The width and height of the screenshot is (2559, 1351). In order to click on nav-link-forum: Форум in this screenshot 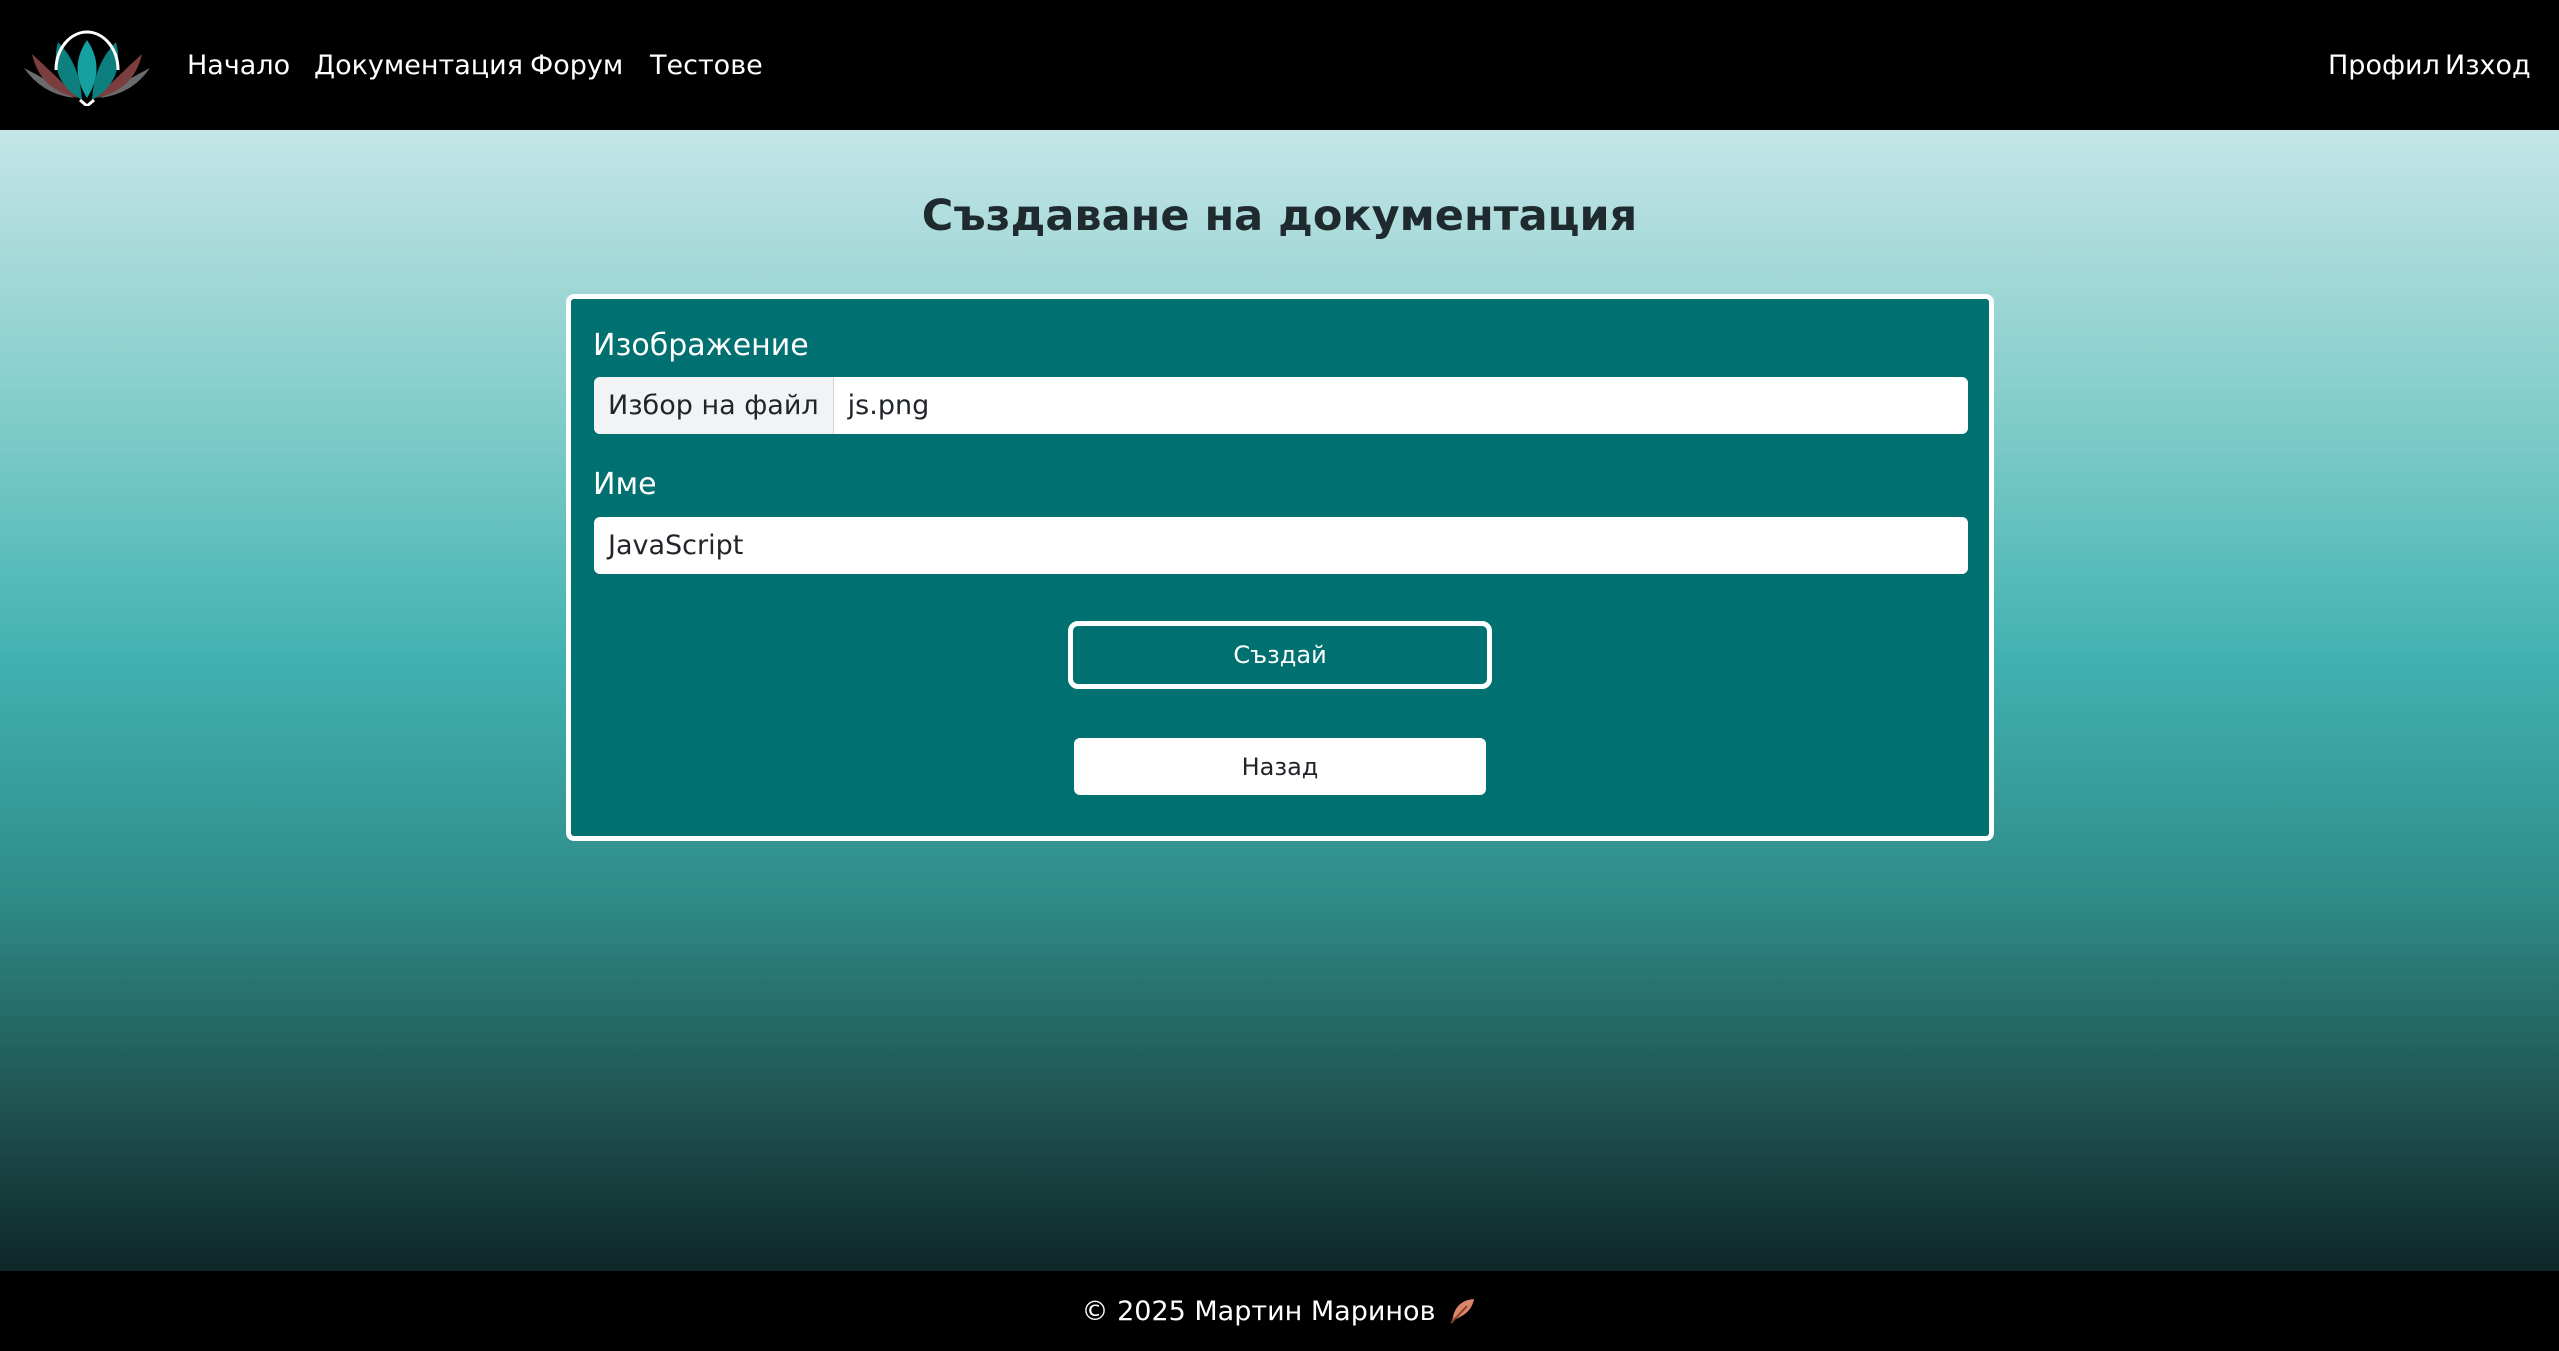, I will do `click(576, 66)`.